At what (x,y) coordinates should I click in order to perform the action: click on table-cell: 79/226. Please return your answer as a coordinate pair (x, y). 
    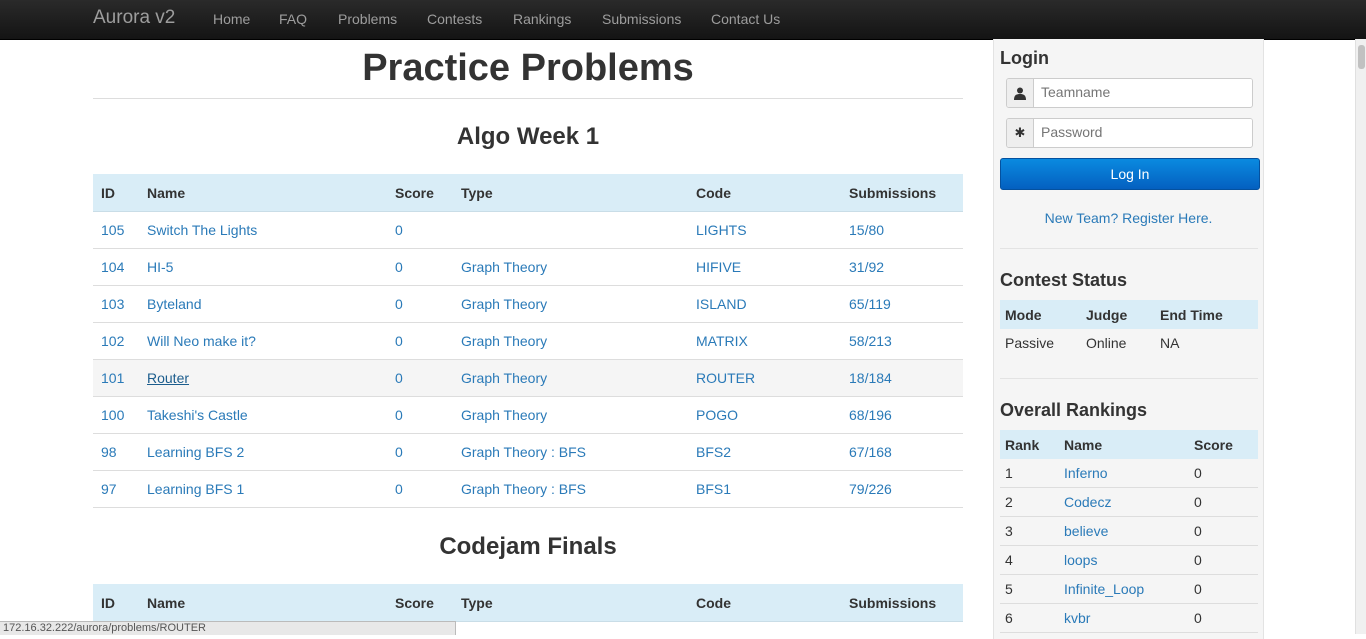
    Looking at the image, I should click on (902, 489).